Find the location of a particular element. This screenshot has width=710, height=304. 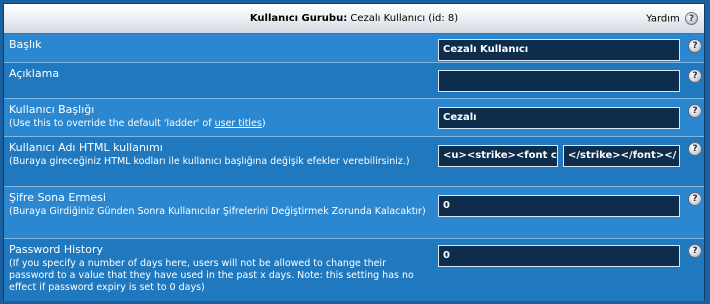

help-link: Yardım ? is located at coordinates (672, 18).